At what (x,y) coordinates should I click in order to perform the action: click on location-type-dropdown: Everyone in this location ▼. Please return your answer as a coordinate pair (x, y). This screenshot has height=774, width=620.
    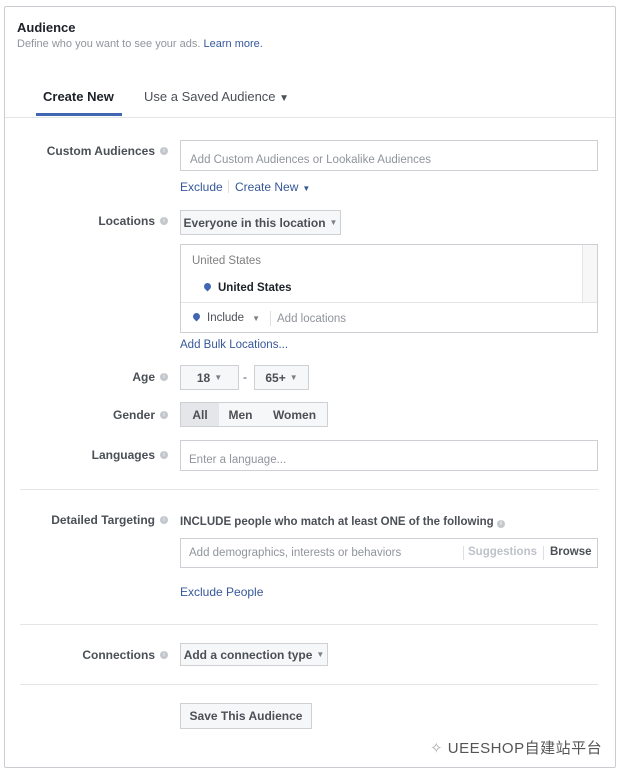
    Looking at the image, I should click on (260, 222).